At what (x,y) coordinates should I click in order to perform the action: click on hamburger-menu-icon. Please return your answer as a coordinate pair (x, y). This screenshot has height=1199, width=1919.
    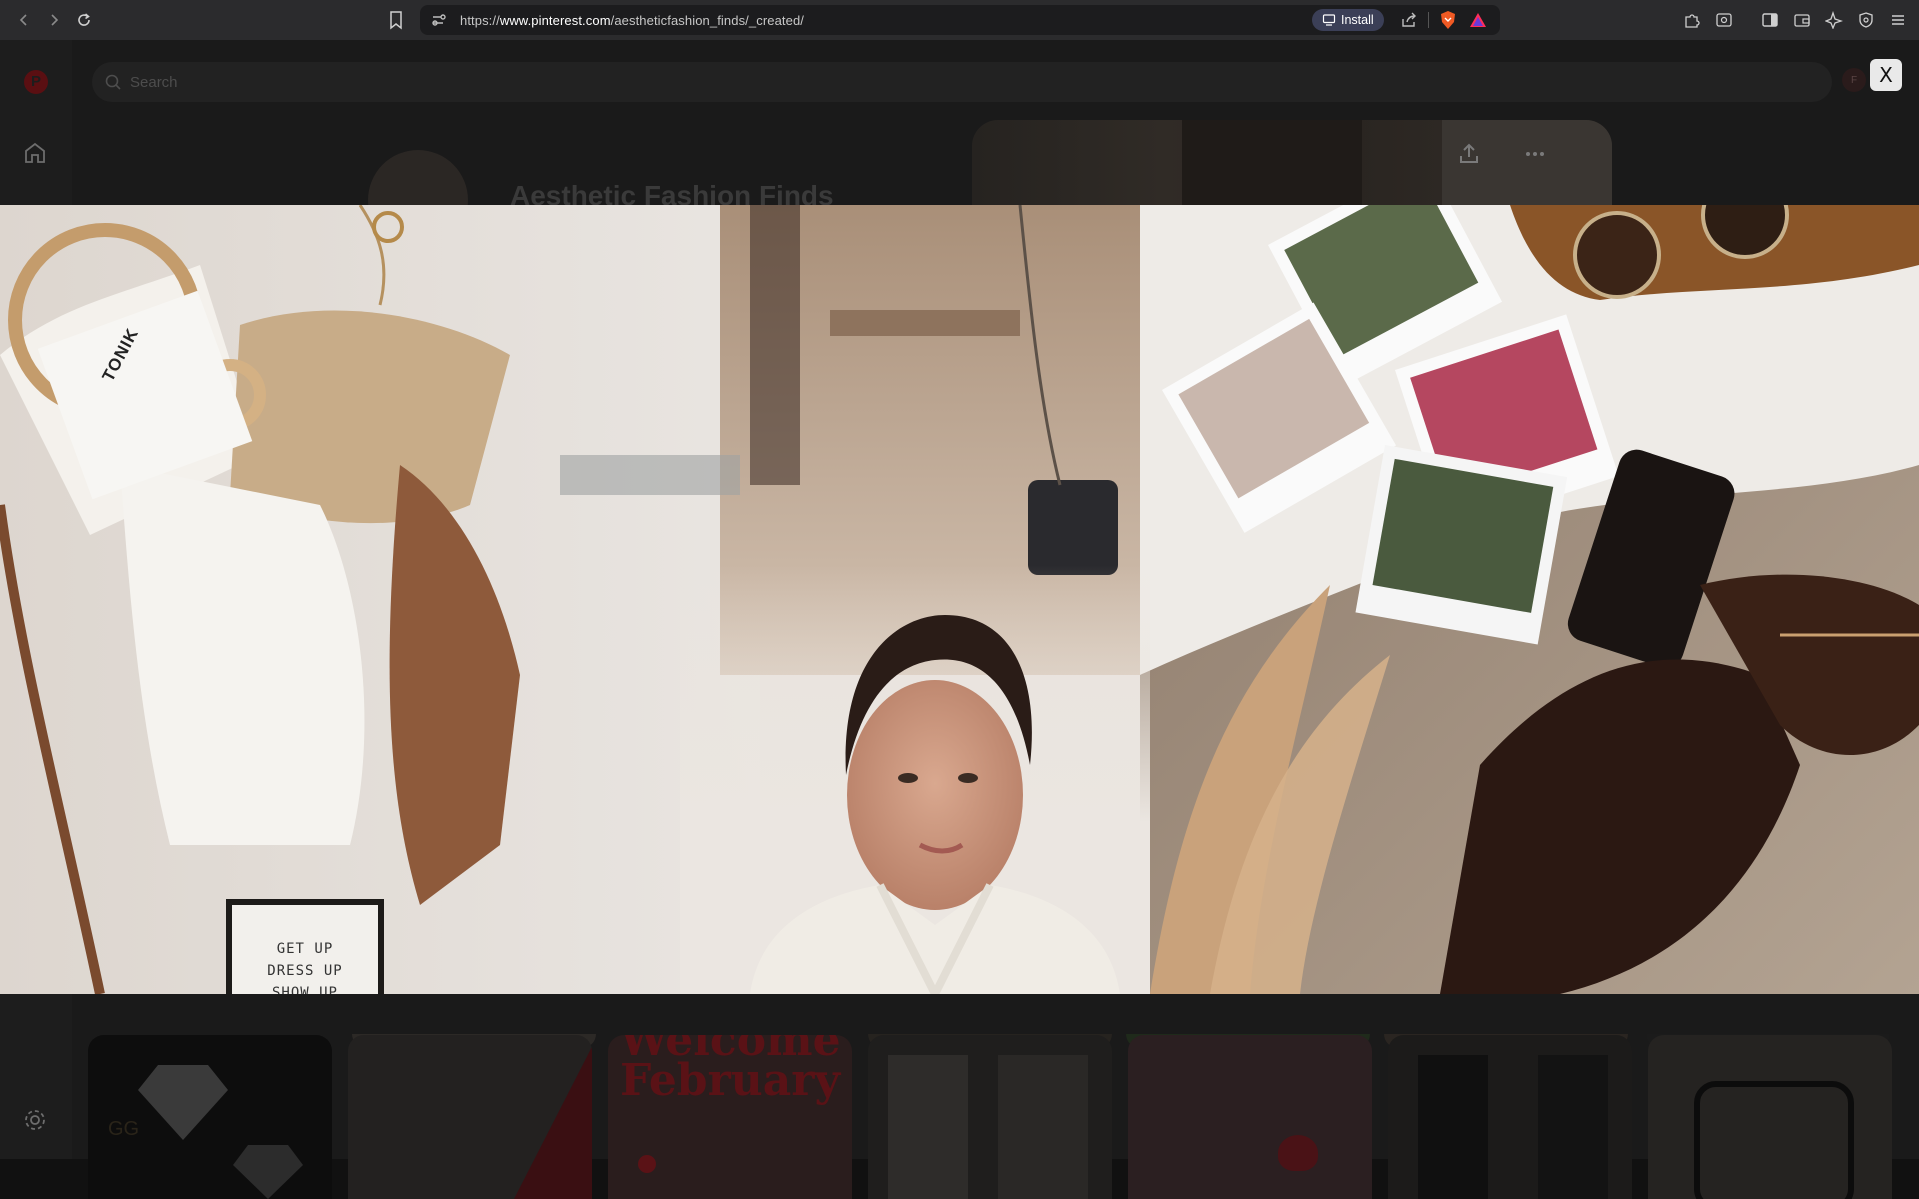
    Looking at the image, I should click on (1898, 20).